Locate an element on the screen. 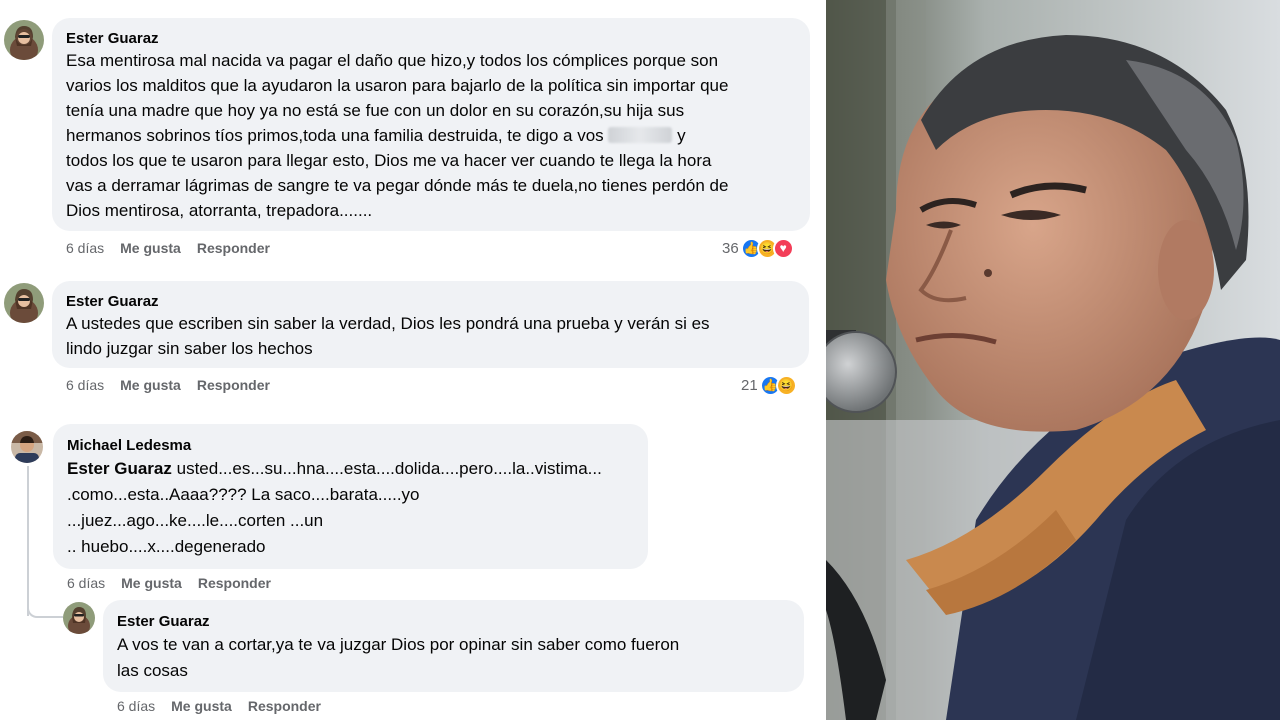 The width and height of the screenshot is (1280, 720). mention-tag: Ester Guaraz is located at coordinates (119, 468).